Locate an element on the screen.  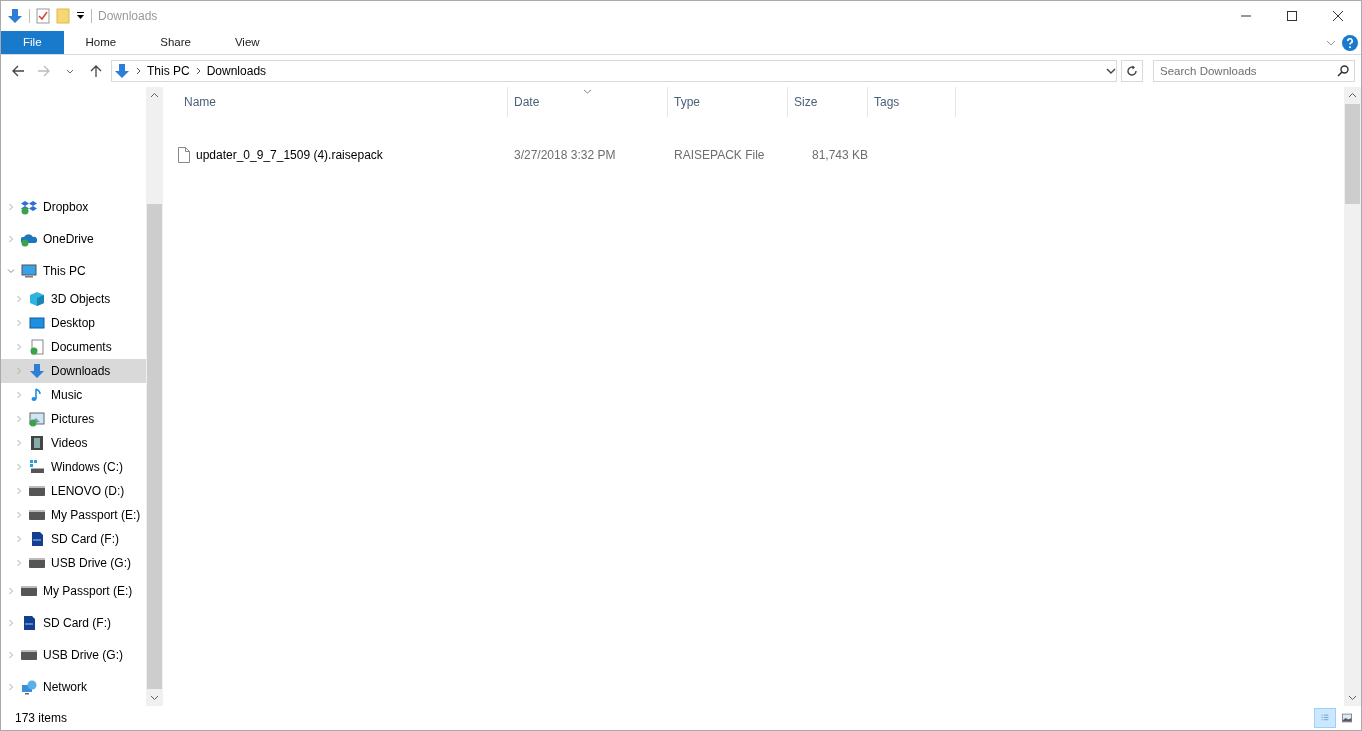
address-bar: This PC Downloads is located at coordinates (614, 71).